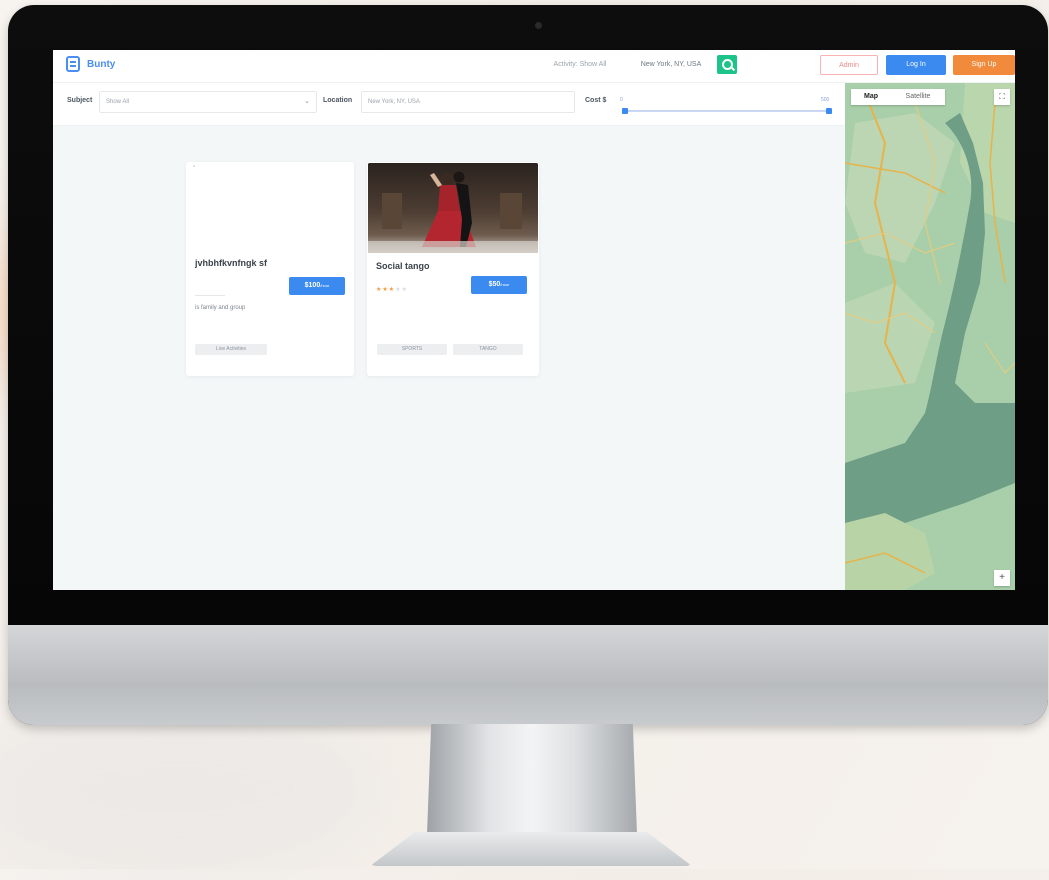 This screenshot has height=880, width=1049. I want to click on logo-icon, so click(73, 64).